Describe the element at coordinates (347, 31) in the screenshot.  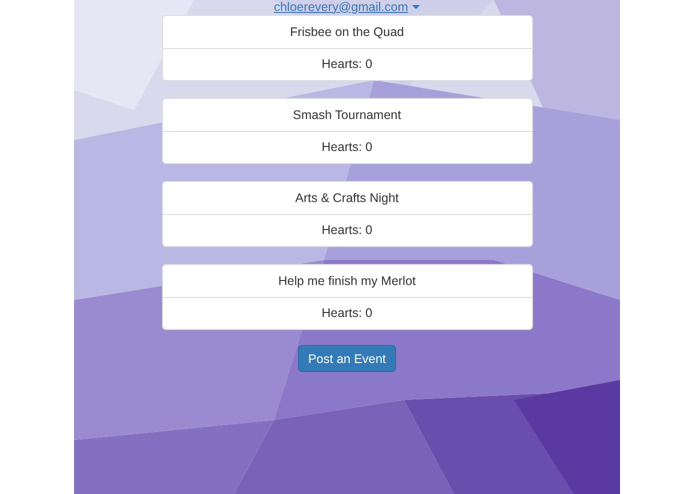
I see `event-title: Frisbee on the Quad` at that location.